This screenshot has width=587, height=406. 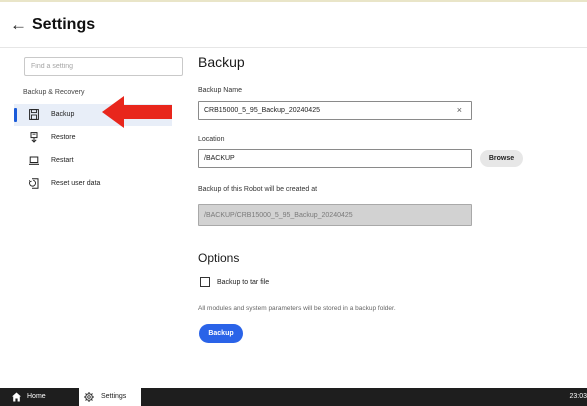 What do you see at coordinates (76, 183) in the screenshot?
I see `sidebar-item-label: Reset user data` at bounding box center [76, 183].